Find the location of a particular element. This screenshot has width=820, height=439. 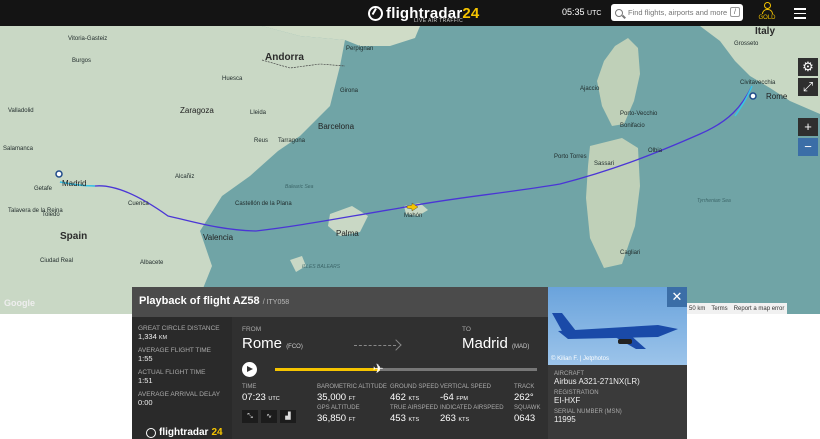

mad-pin is located at coordinates (59, 174).